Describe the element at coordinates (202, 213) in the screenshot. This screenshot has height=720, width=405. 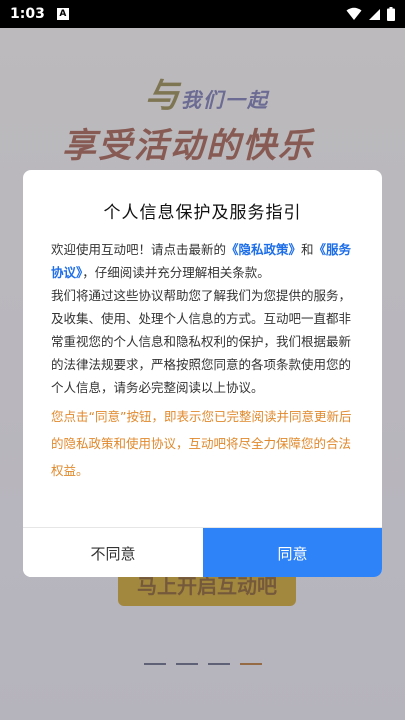
I see `dialog-title: 个人信息保护及服务指引` at that location.